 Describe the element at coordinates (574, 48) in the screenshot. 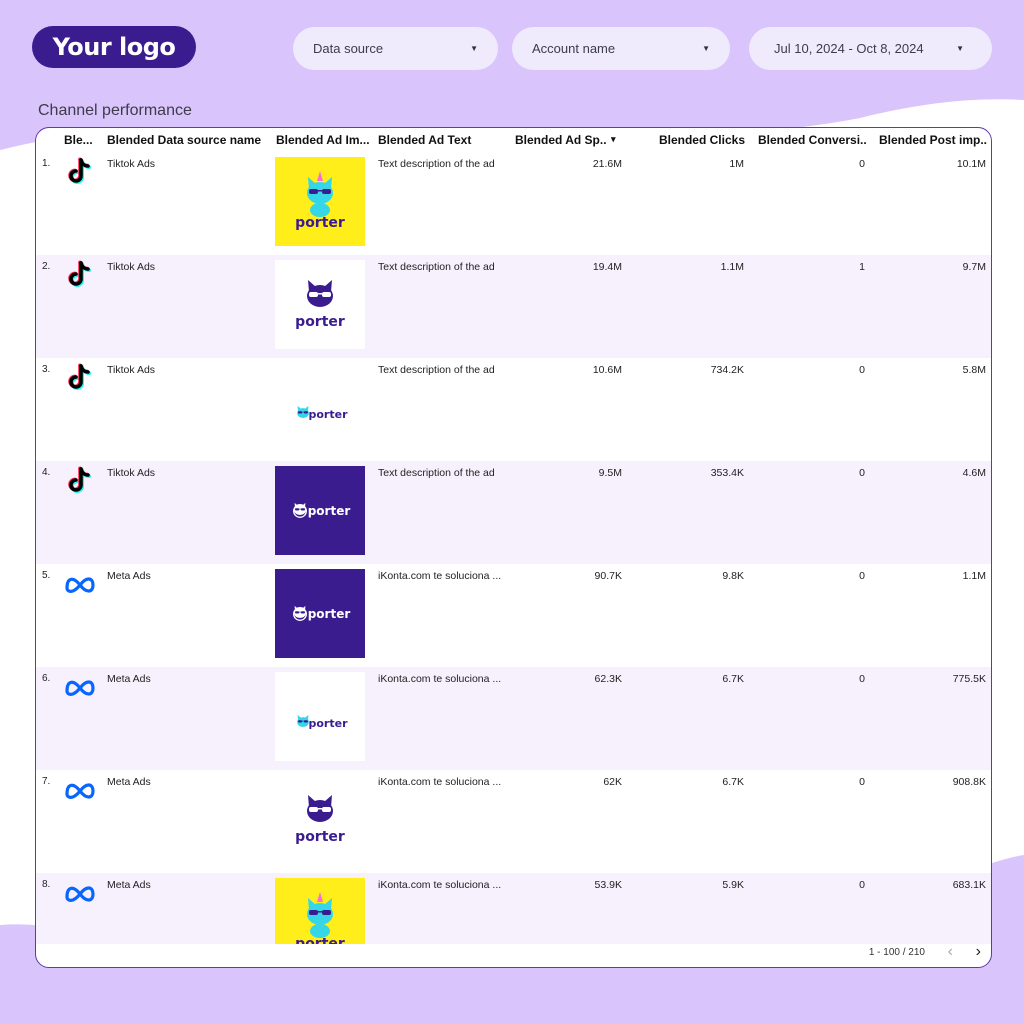

I see `account-name-filter-label: Account name` at that location.